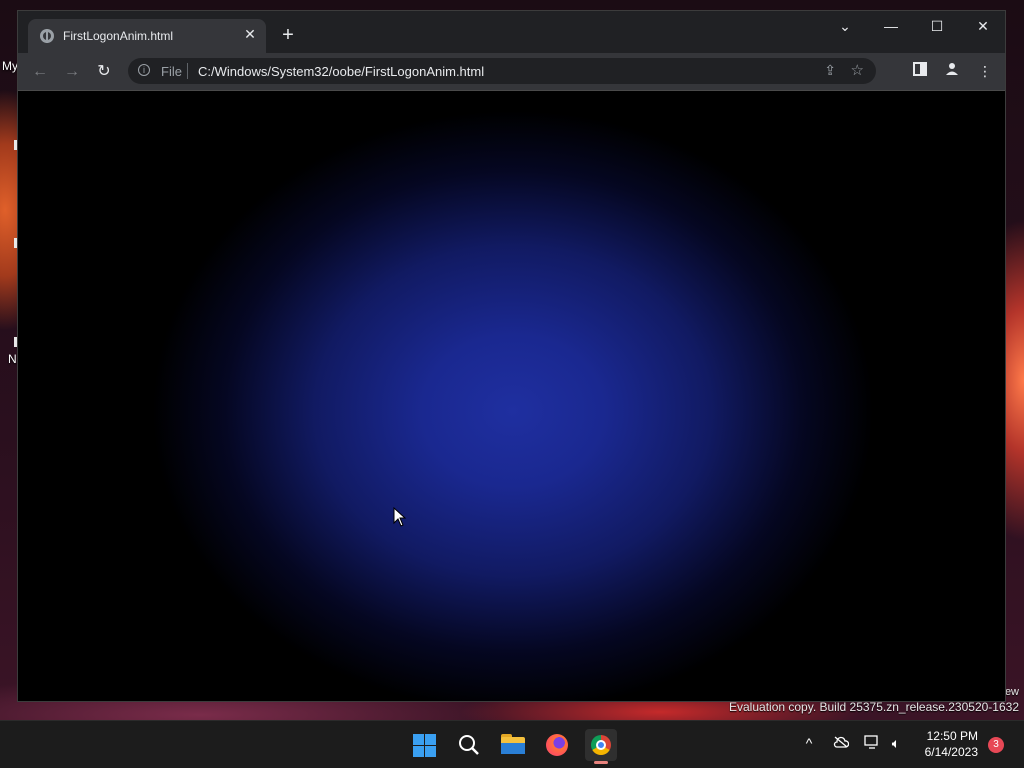 The height and width of the screenshot is (768, 1024). What do you see at coordinates (118, 36) in the screenshot?
I see `tab-title: FirstLogonAnim.html` at bounding box center [118, 36].